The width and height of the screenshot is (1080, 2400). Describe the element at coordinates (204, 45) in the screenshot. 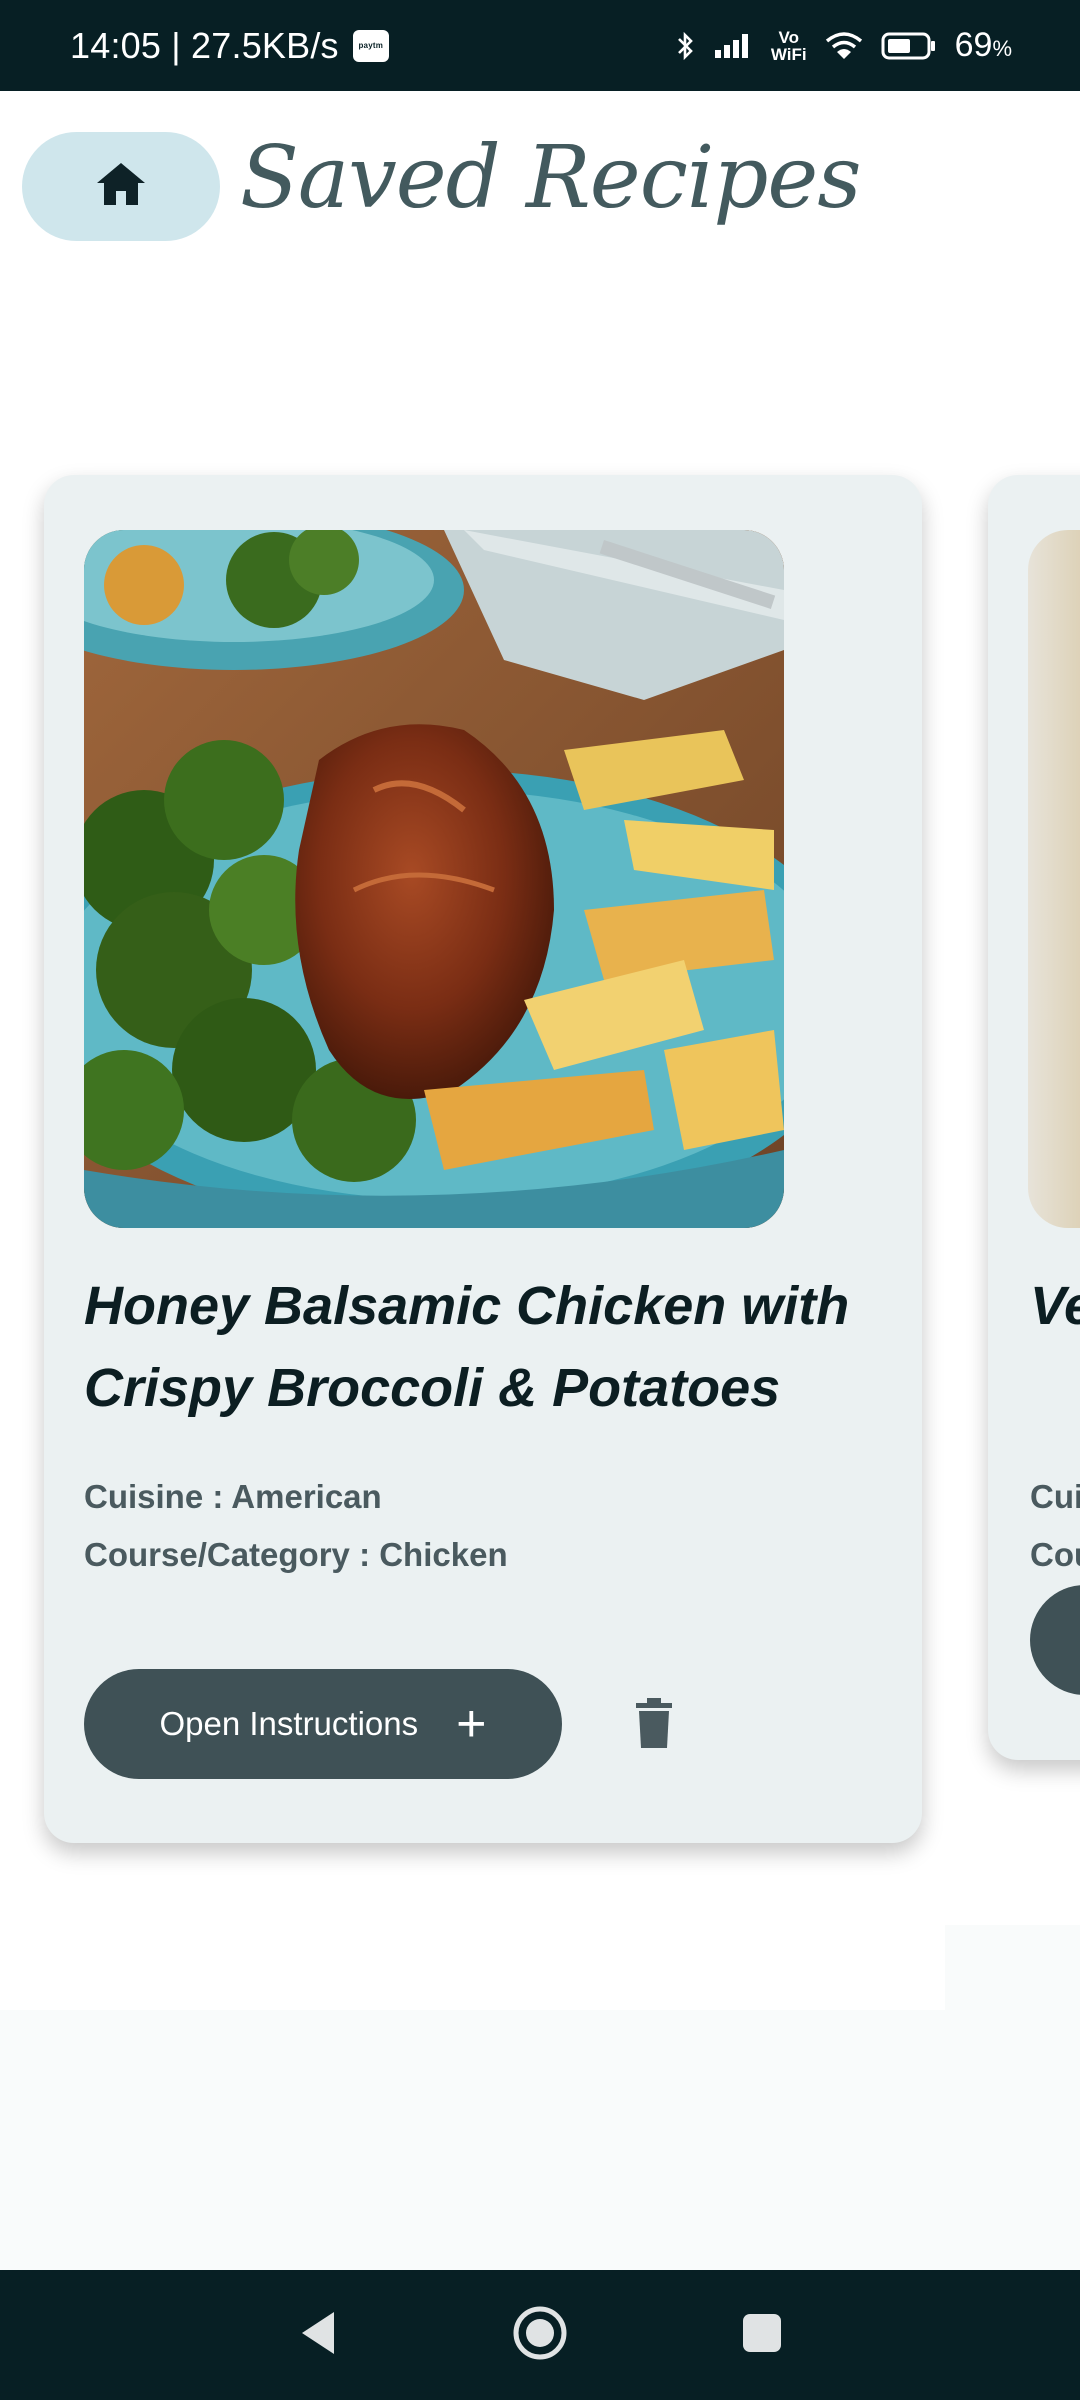

I see `time-and-speed: 14:05 | 27.5KB/s` at that location.